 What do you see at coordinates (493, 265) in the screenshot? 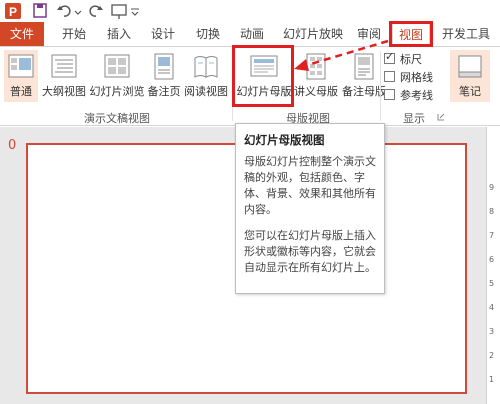
I see `vertical-ruler: 9 8 7 6 5 4 3 2 1` at bounding box center [493, 265].